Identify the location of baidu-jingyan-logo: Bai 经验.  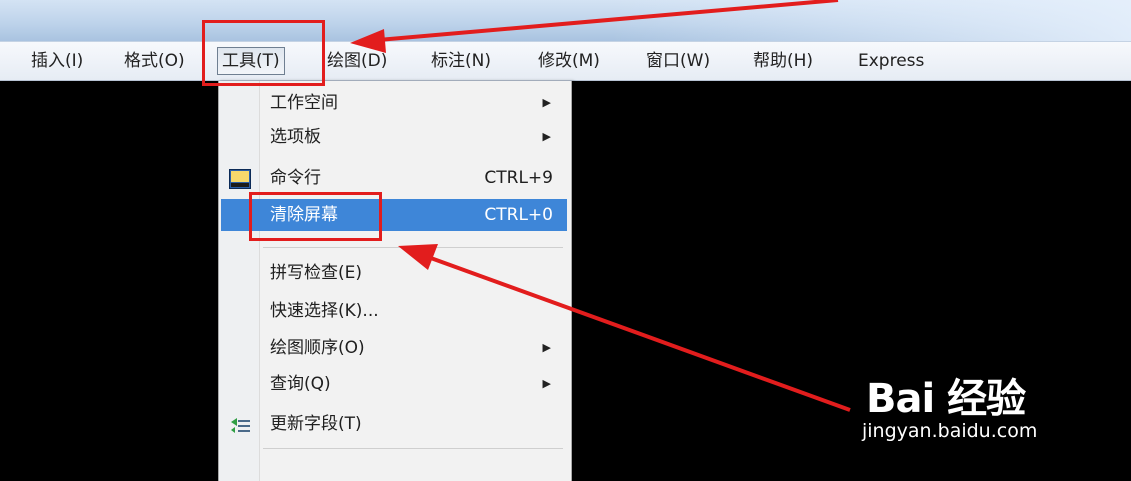
(946, 399).